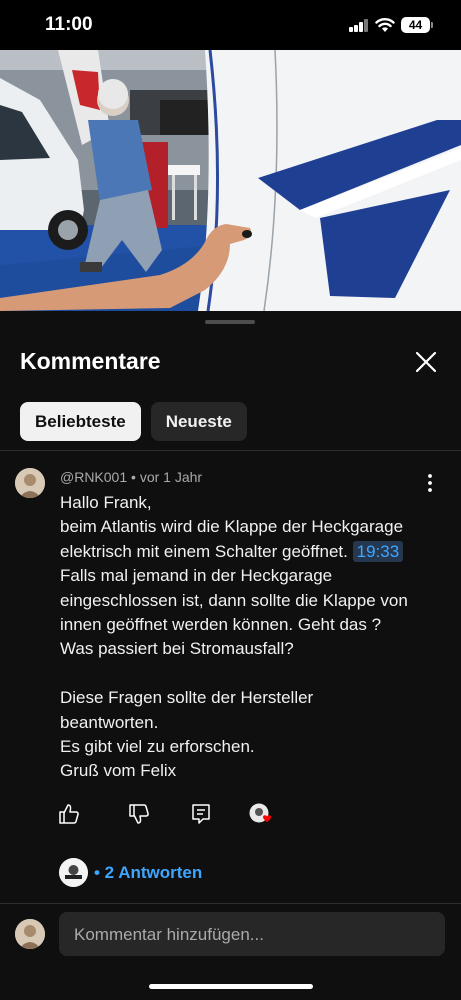 Image resolution: width=461 pixels, height=1000 pixels. Describe the element at coordinates (188, 815) in the screenshot. I see `comment-actions` at that location.